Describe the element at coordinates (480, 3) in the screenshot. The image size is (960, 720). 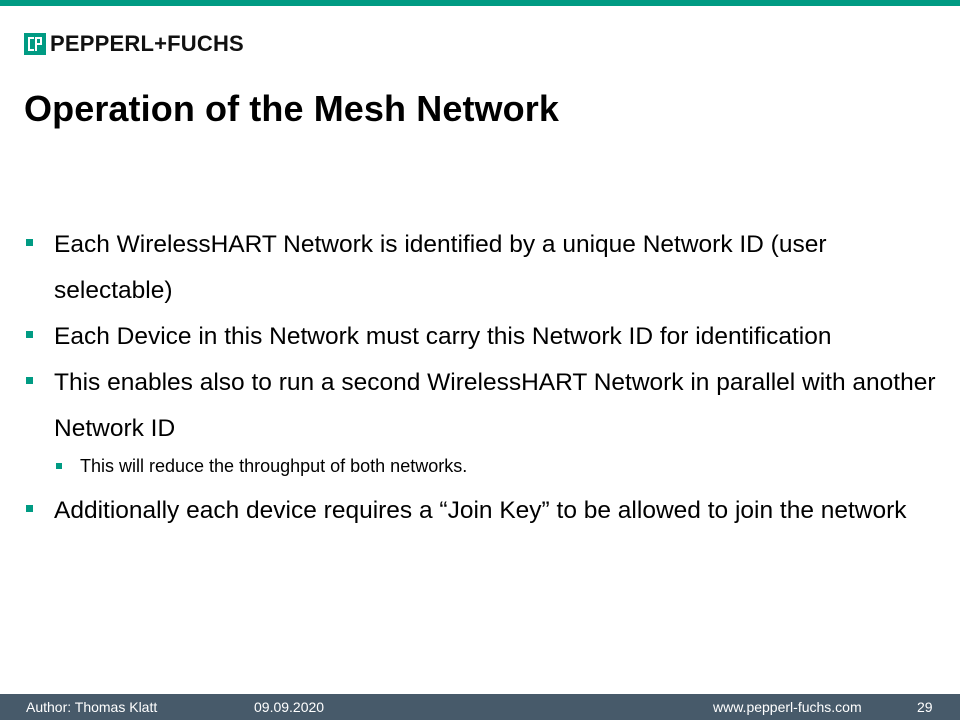
I see `top-accent-bar` at that location.